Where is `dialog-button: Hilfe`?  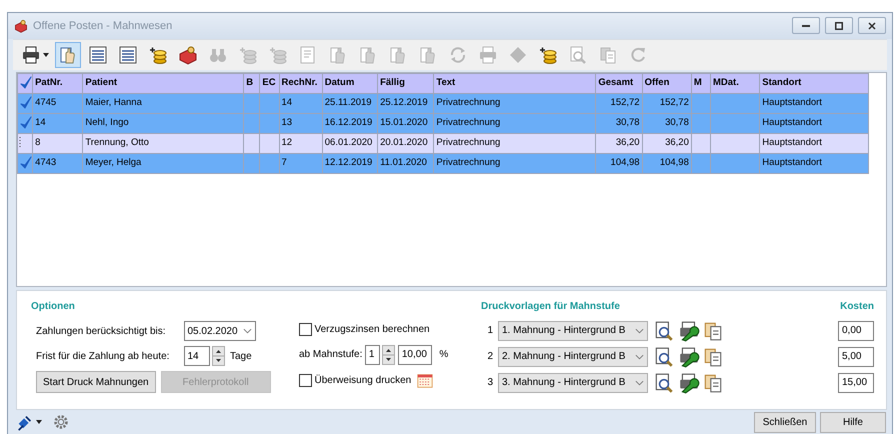 dialog-button: Hilfe is located at coordinates (853, 422).